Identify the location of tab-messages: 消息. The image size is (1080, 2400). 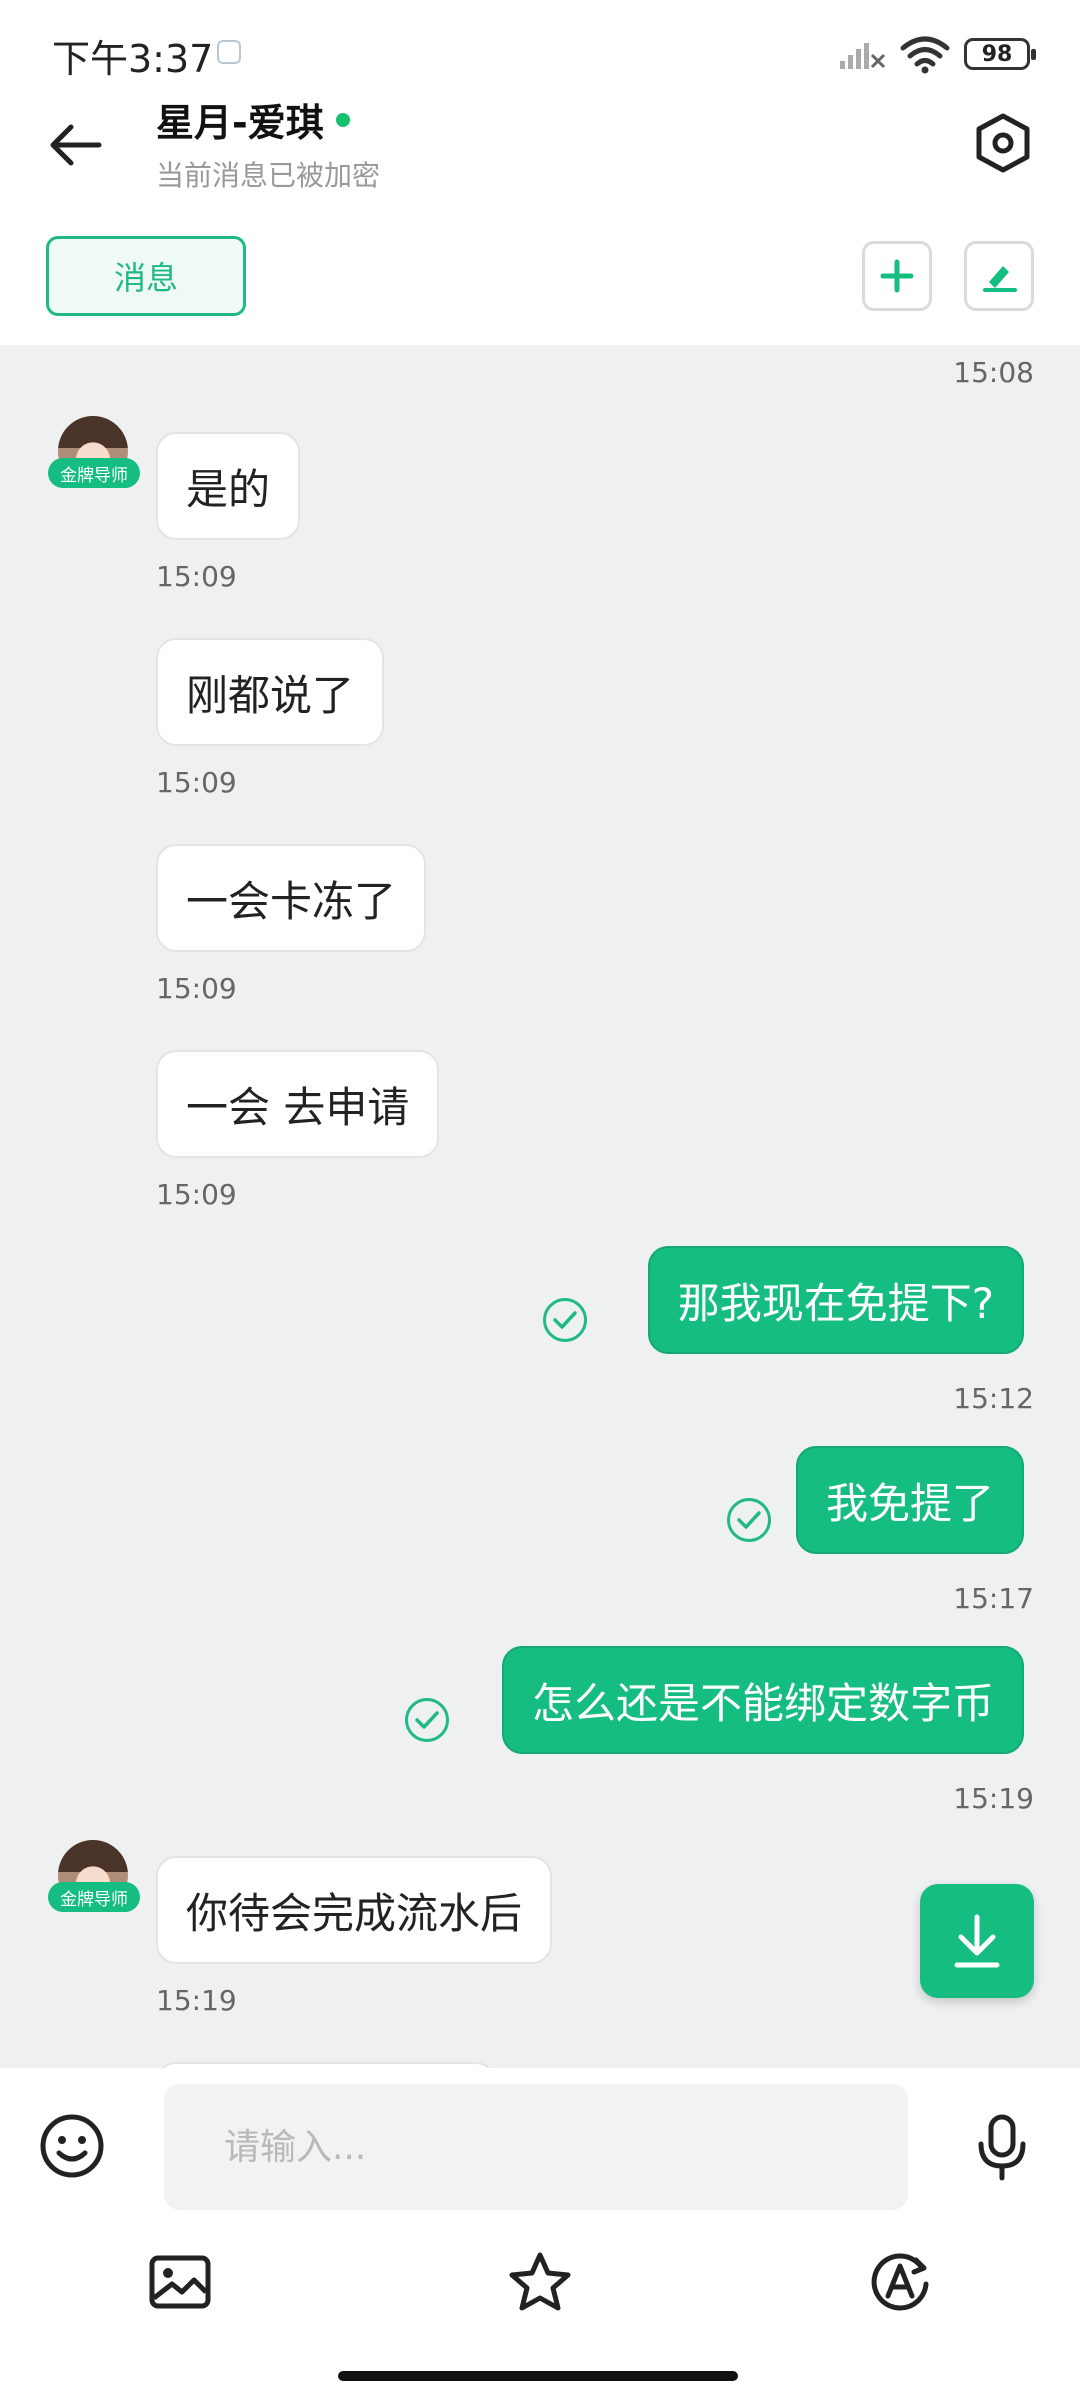
(146, 276).